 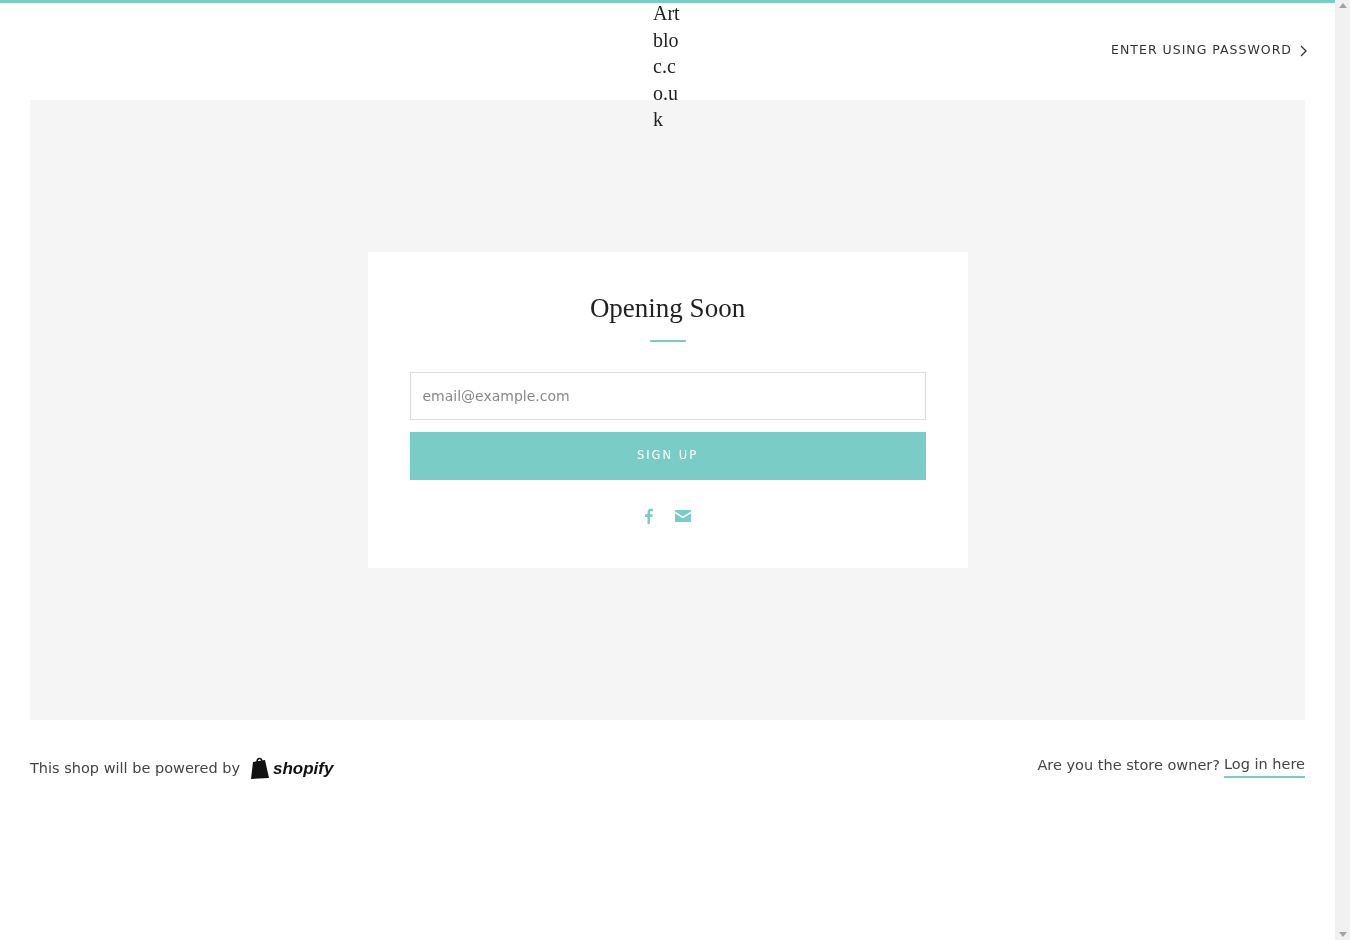 What do you see at coordinates (648, 516) in the screenshot?
I see `facebook-icon` at bounding box center [648, 516].